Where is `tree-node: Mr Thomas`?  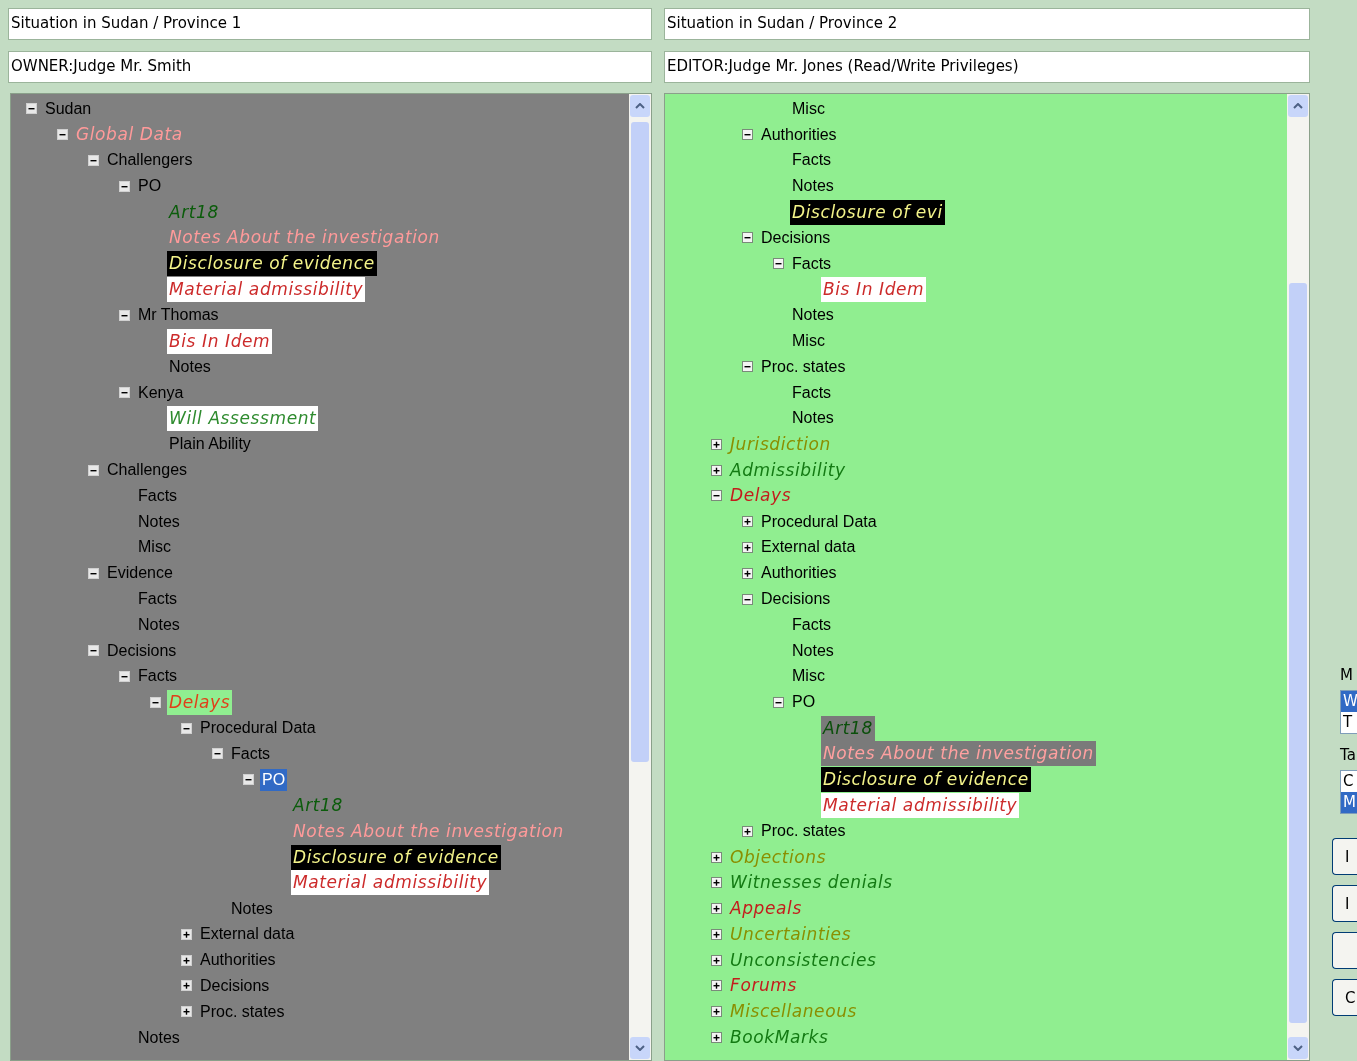 tree-node: Mr Thomas is located at coordinates (178, 315).